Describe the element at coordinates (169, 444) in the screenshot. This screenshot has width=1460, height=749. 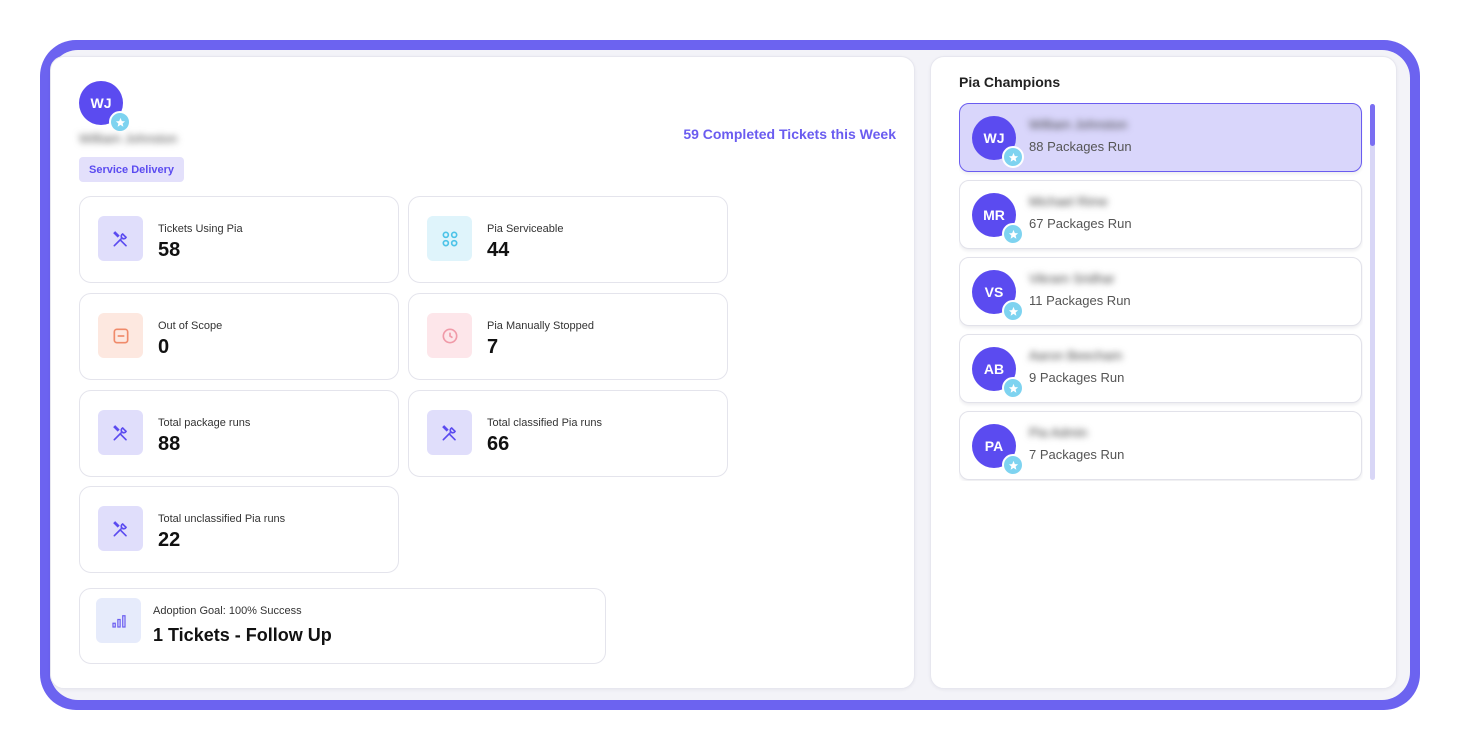
I see `stat-value: 88` at that location.